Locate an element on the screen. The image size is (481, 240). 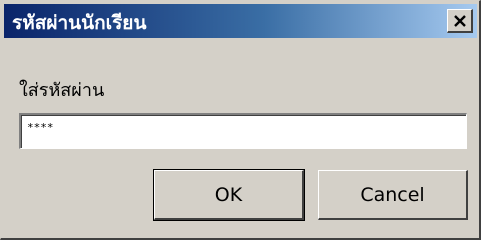
password-value: **** is located at coordinates (40, 127).